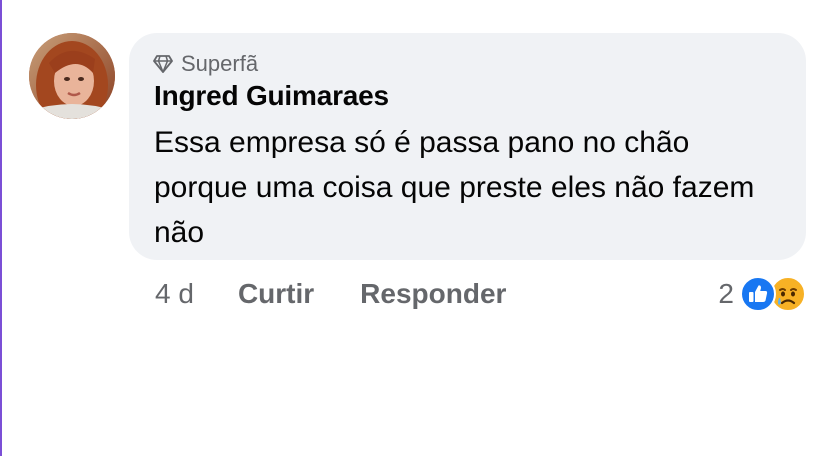 The width and height of the screenshot is (826, 456). Describe the element at coordinates (758, 294) in the screenshot. I see `like-icon` at that location.